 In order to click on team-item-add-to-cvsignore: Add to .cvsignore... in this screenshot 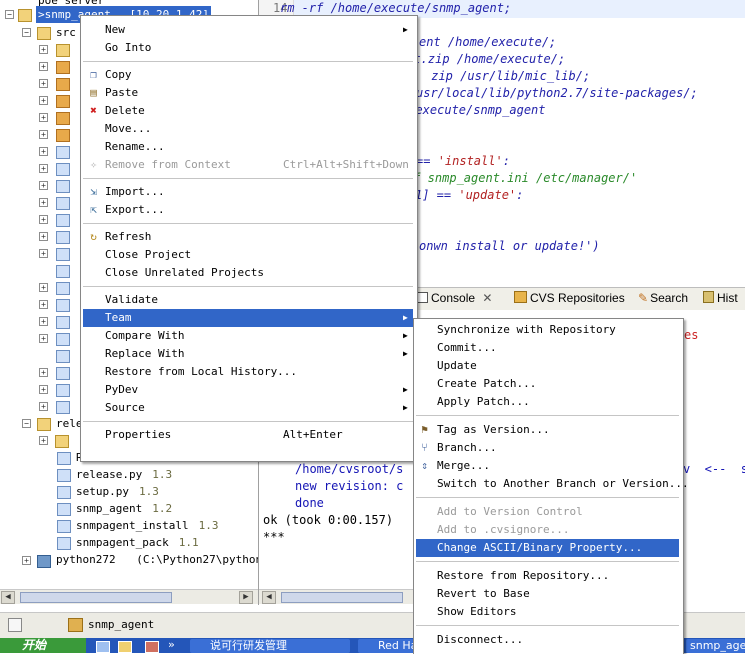, I will do `click(547, 530)`.